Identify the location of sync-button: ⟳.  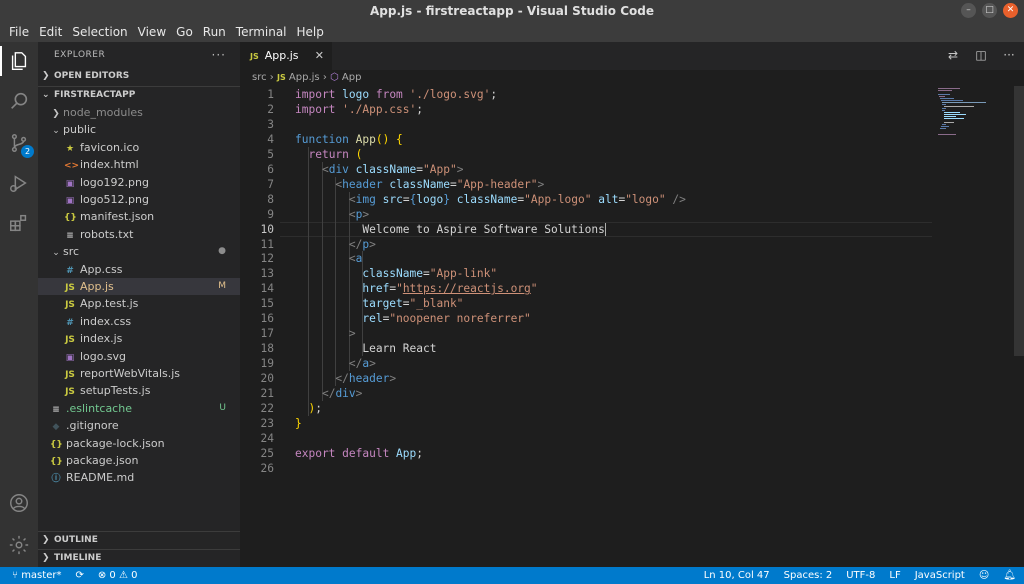
(79, 575).